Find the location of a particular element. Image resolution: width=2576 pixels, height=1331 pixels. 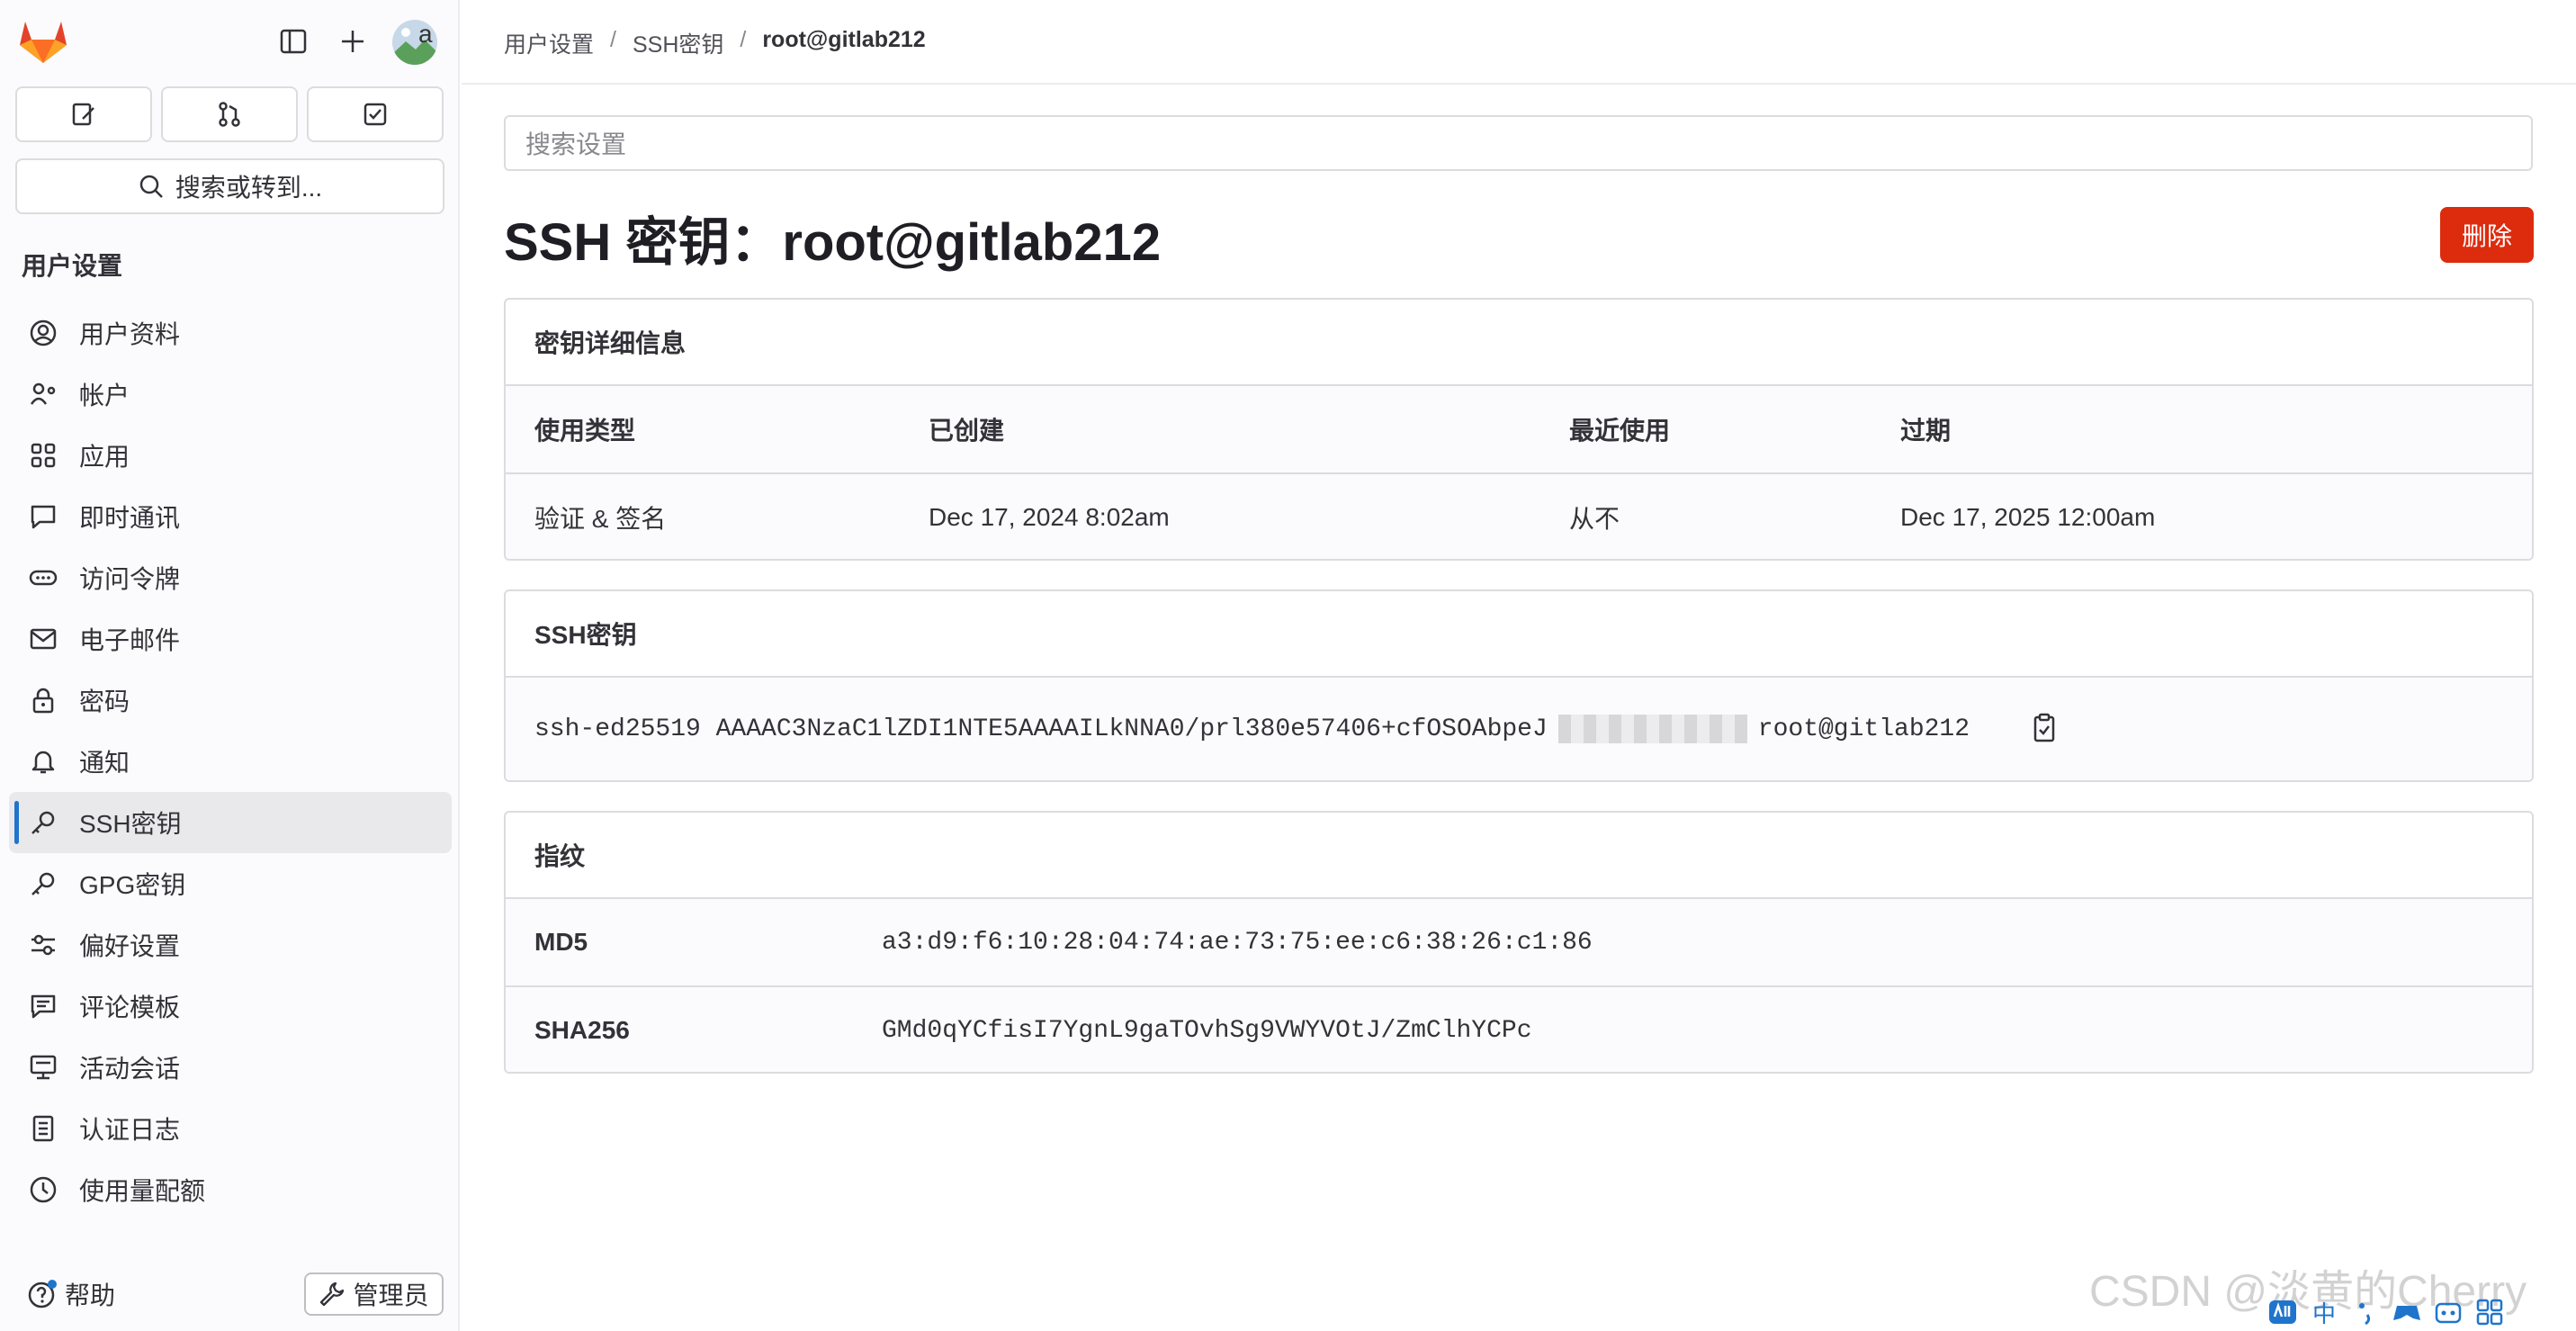

mail-icon is located at coordinates (43, 639).